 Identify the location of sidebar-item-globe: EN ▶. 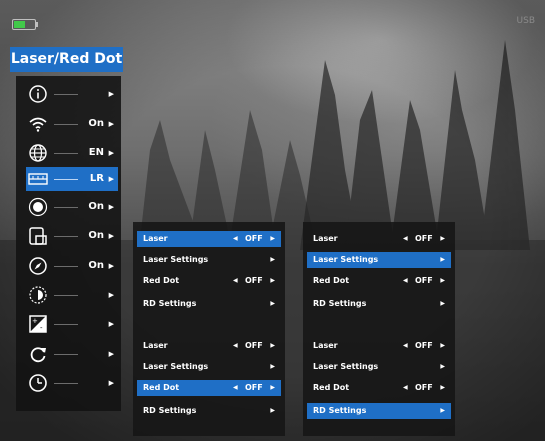
(72, 153).